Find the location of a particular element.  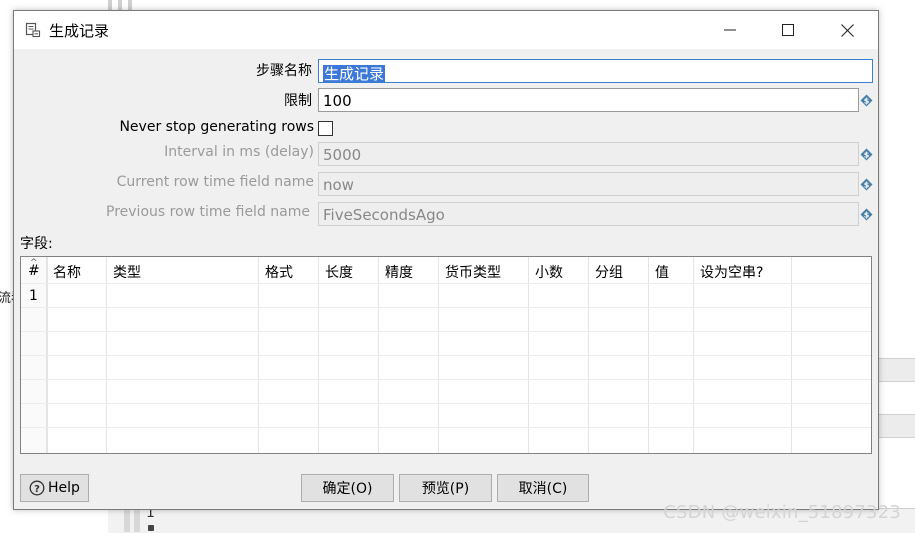

watermark: CSDN @weixin_51897323 is located at coordinates (782, 512).